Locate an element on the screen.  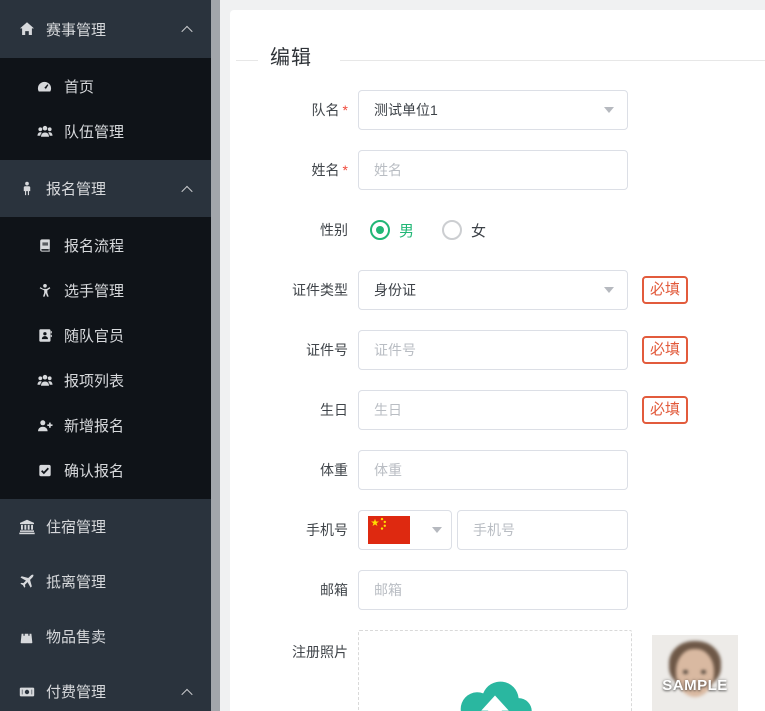
id-type-label: 证件类型 is located at coordinates (320, 290).